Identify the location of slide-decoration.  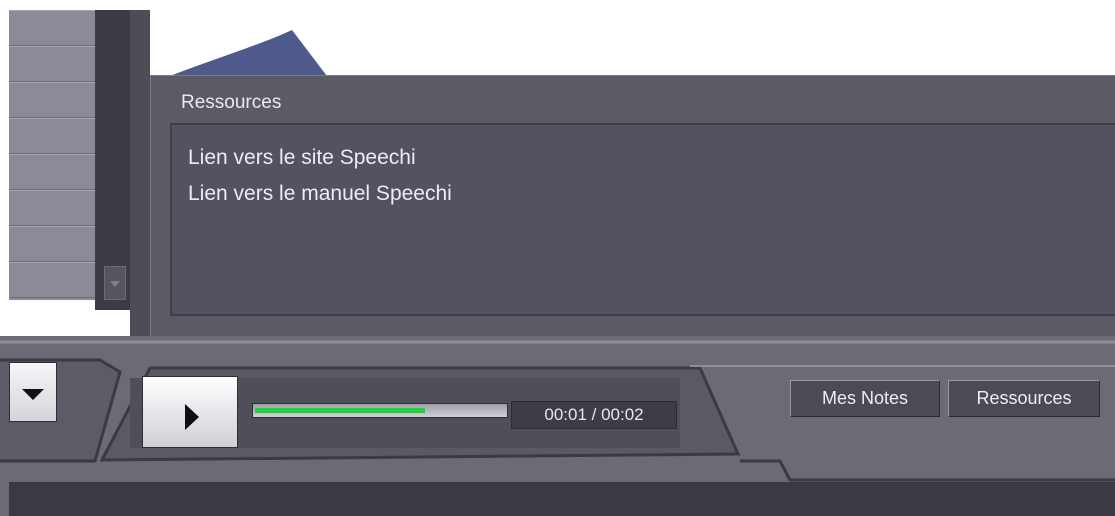
(245, 55).